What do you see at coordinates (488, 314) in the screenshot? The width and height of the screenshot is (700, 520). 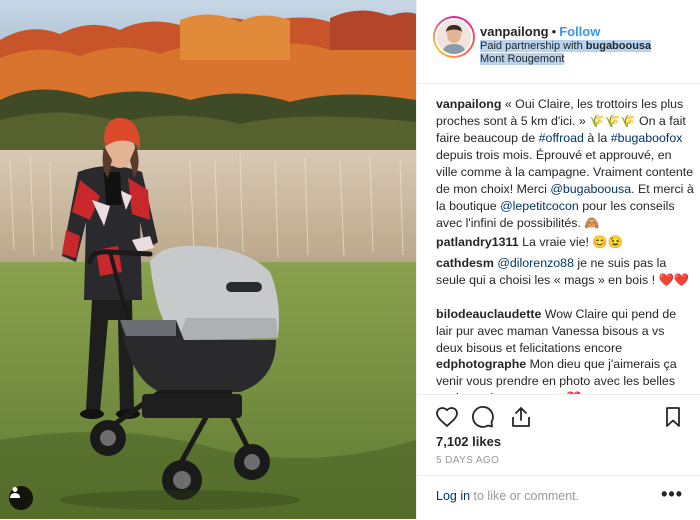 I see `comment-username: bilodeauclaudette` at bounding box center [488, 314].